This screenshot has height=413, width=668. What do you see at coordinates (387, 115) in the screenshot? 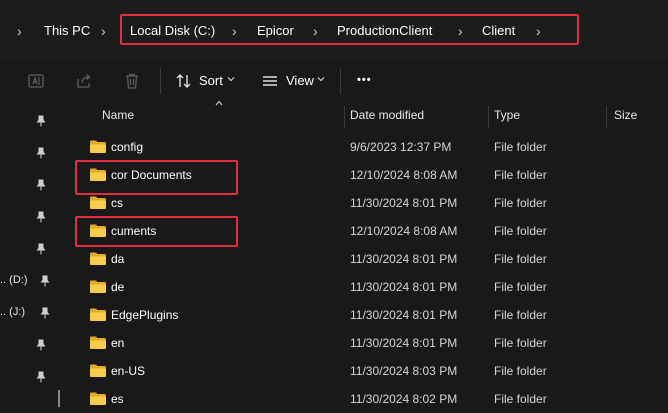
I see `column-header-date-modified: Date modified` at bounding box center [387, 115].